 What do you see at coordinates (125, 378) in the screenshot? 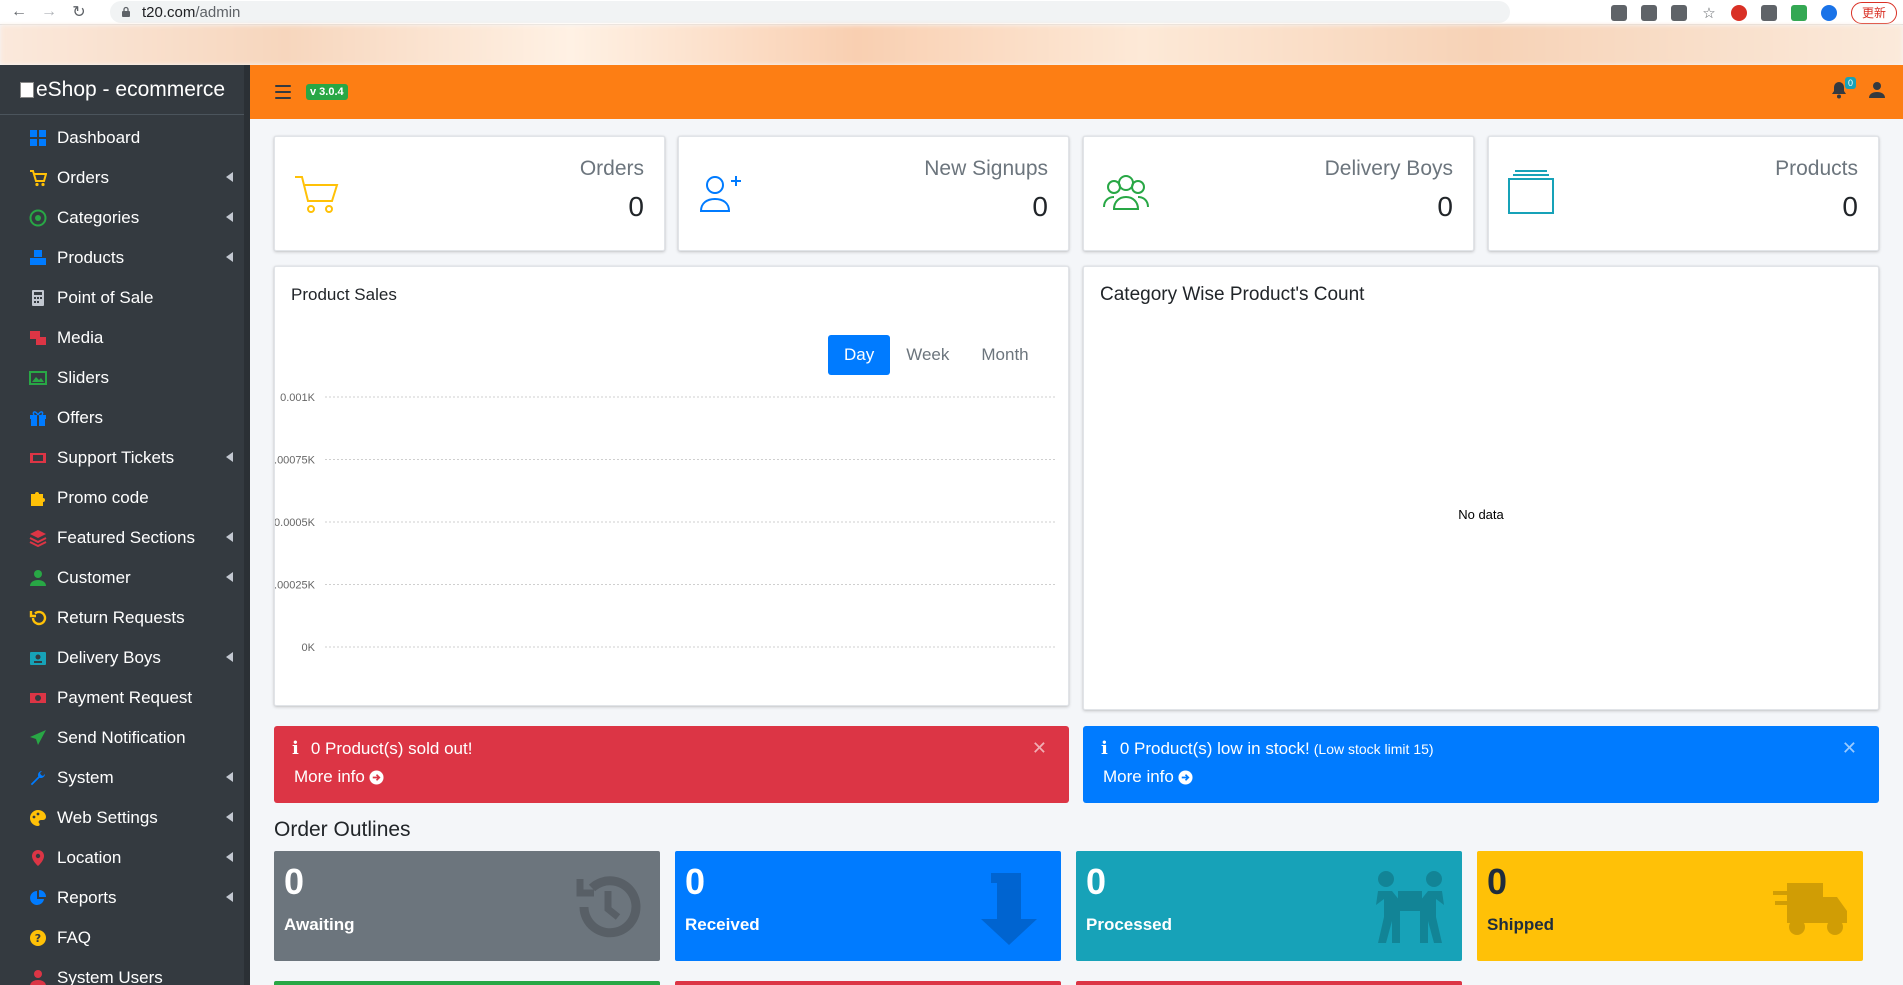
I see `sidebar-item-sliders: Sliders` at bounding box center [125, 378].